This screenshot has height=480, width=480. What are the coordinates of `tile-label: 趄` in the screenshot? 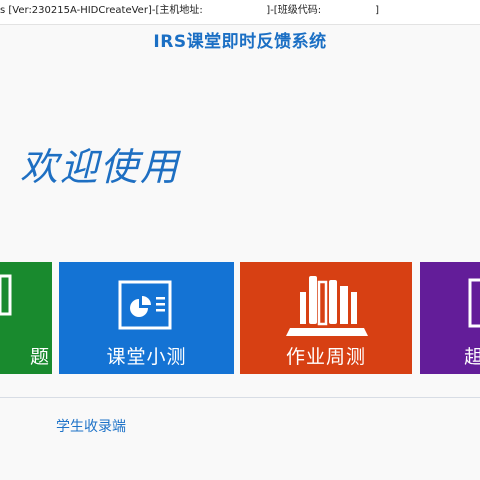 It's located at (472, 357).